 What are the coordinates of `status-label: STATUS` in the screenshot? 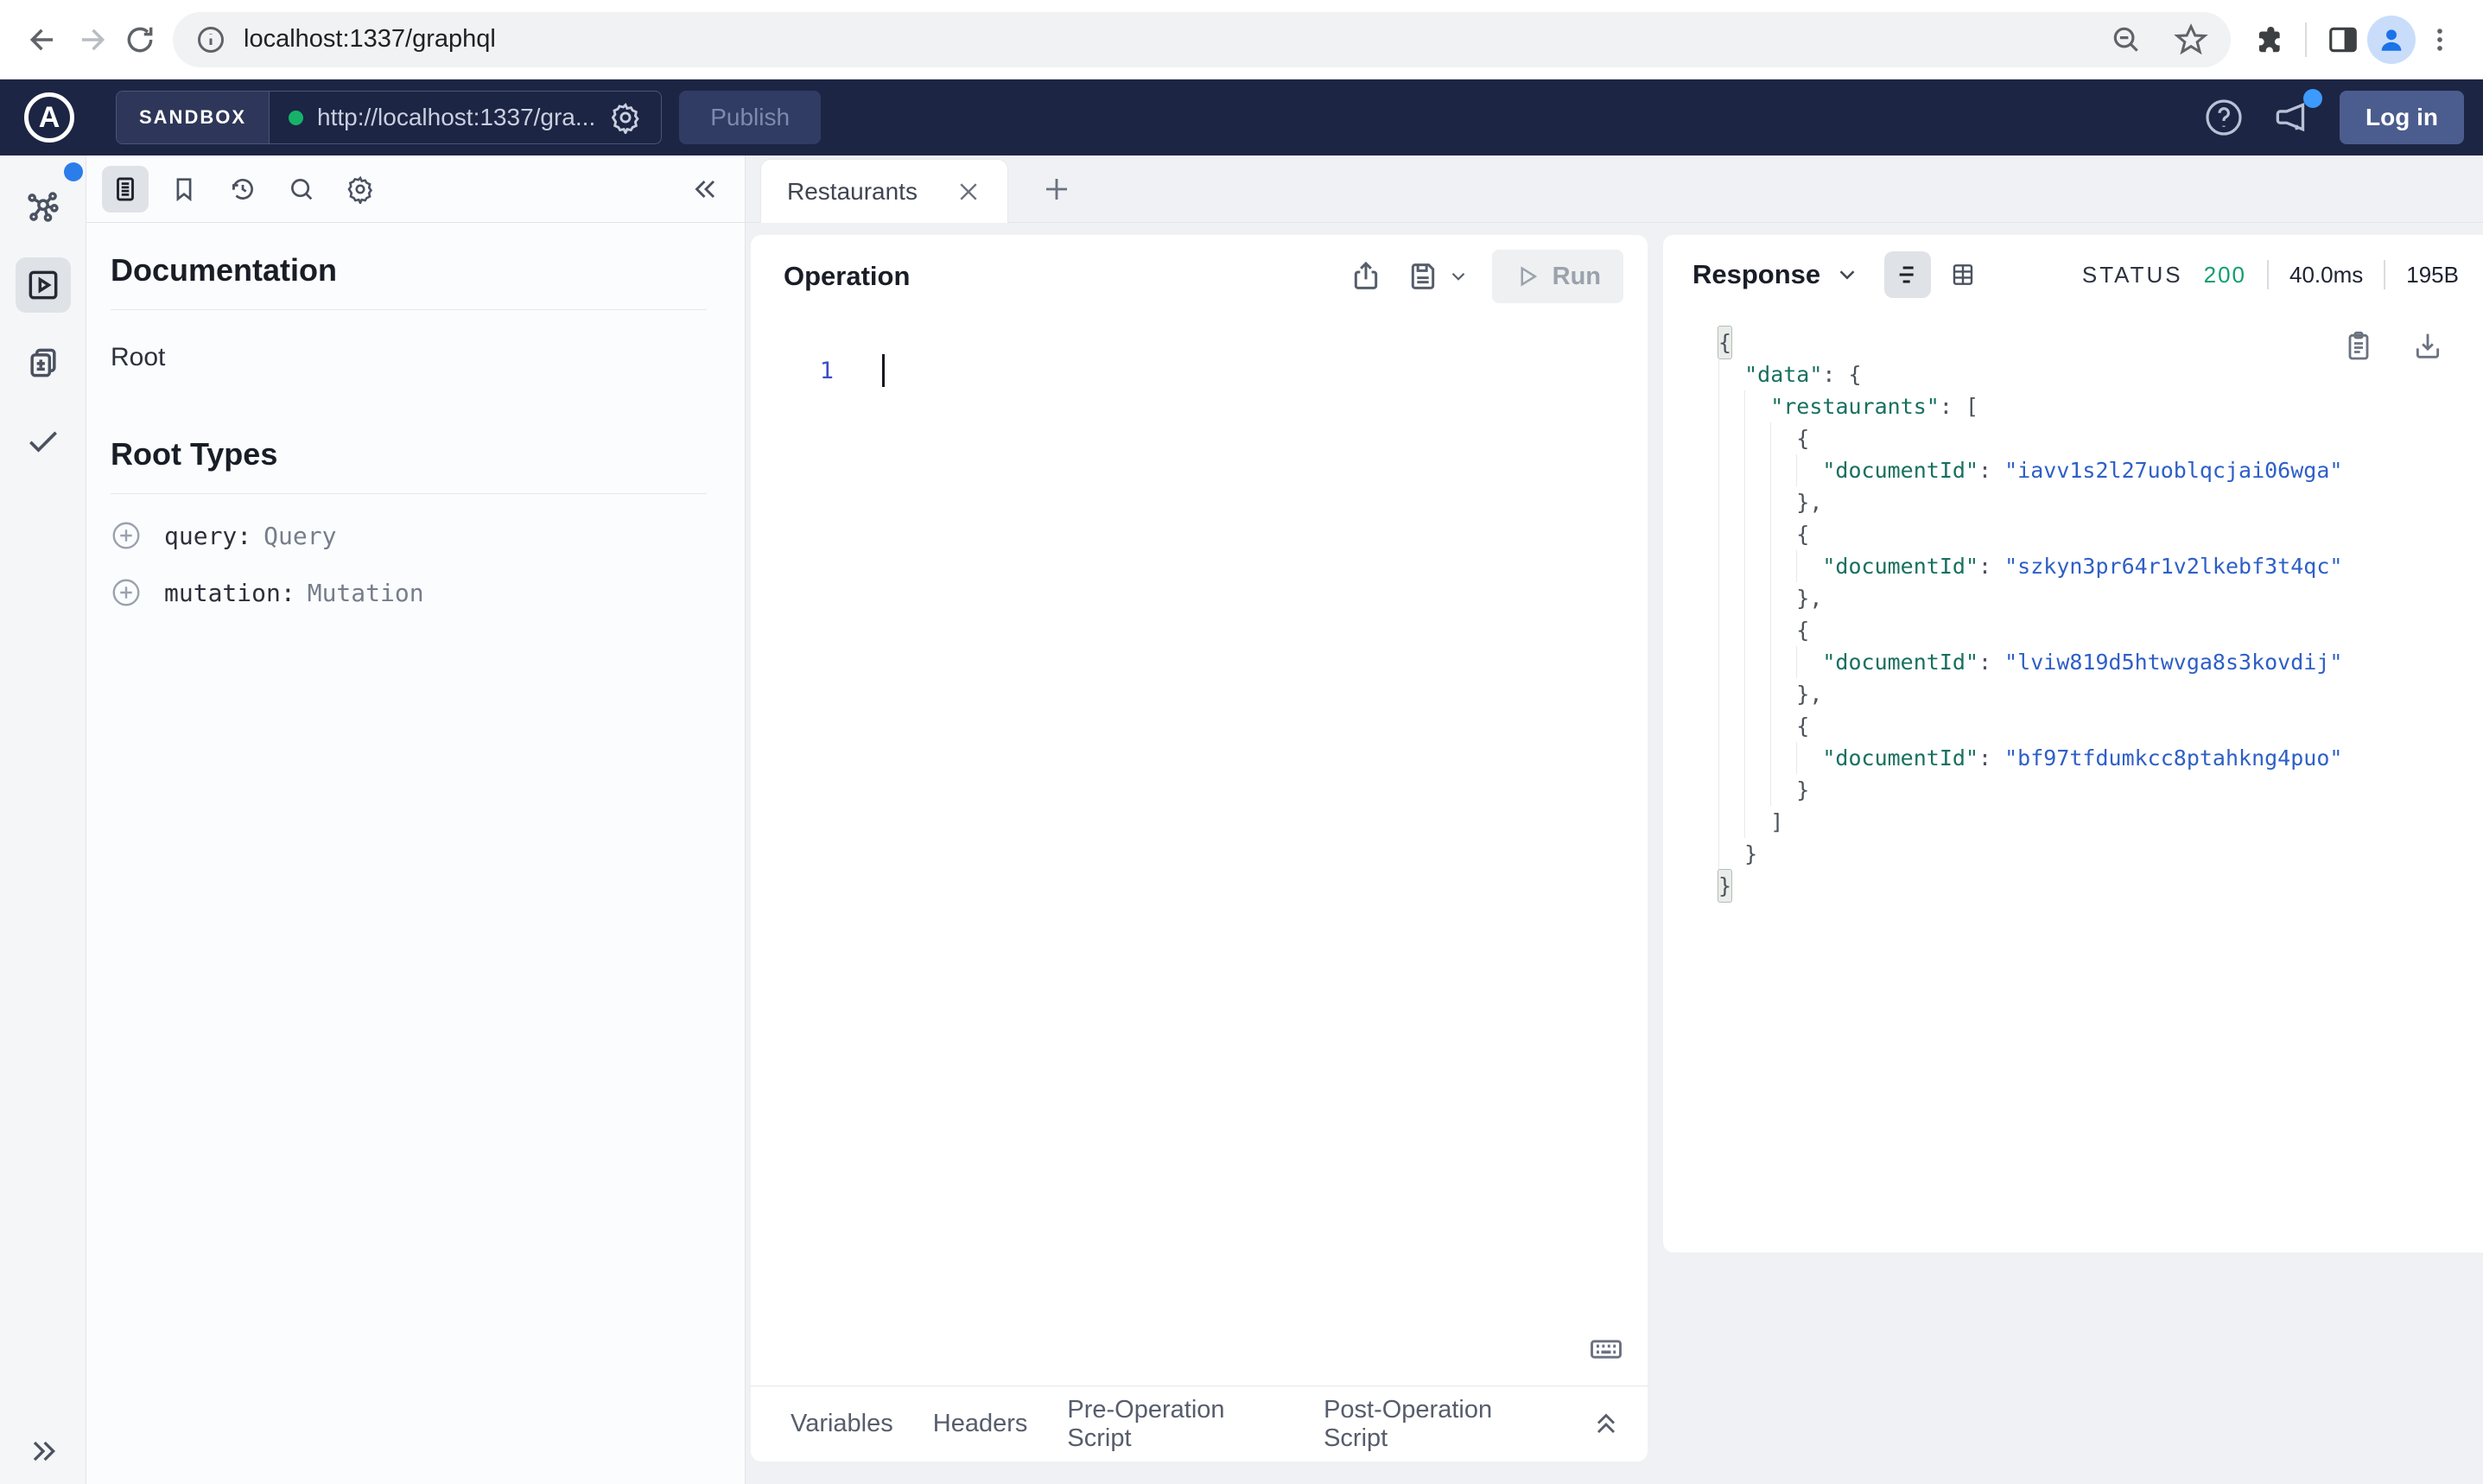 It's located at (2132, 274).